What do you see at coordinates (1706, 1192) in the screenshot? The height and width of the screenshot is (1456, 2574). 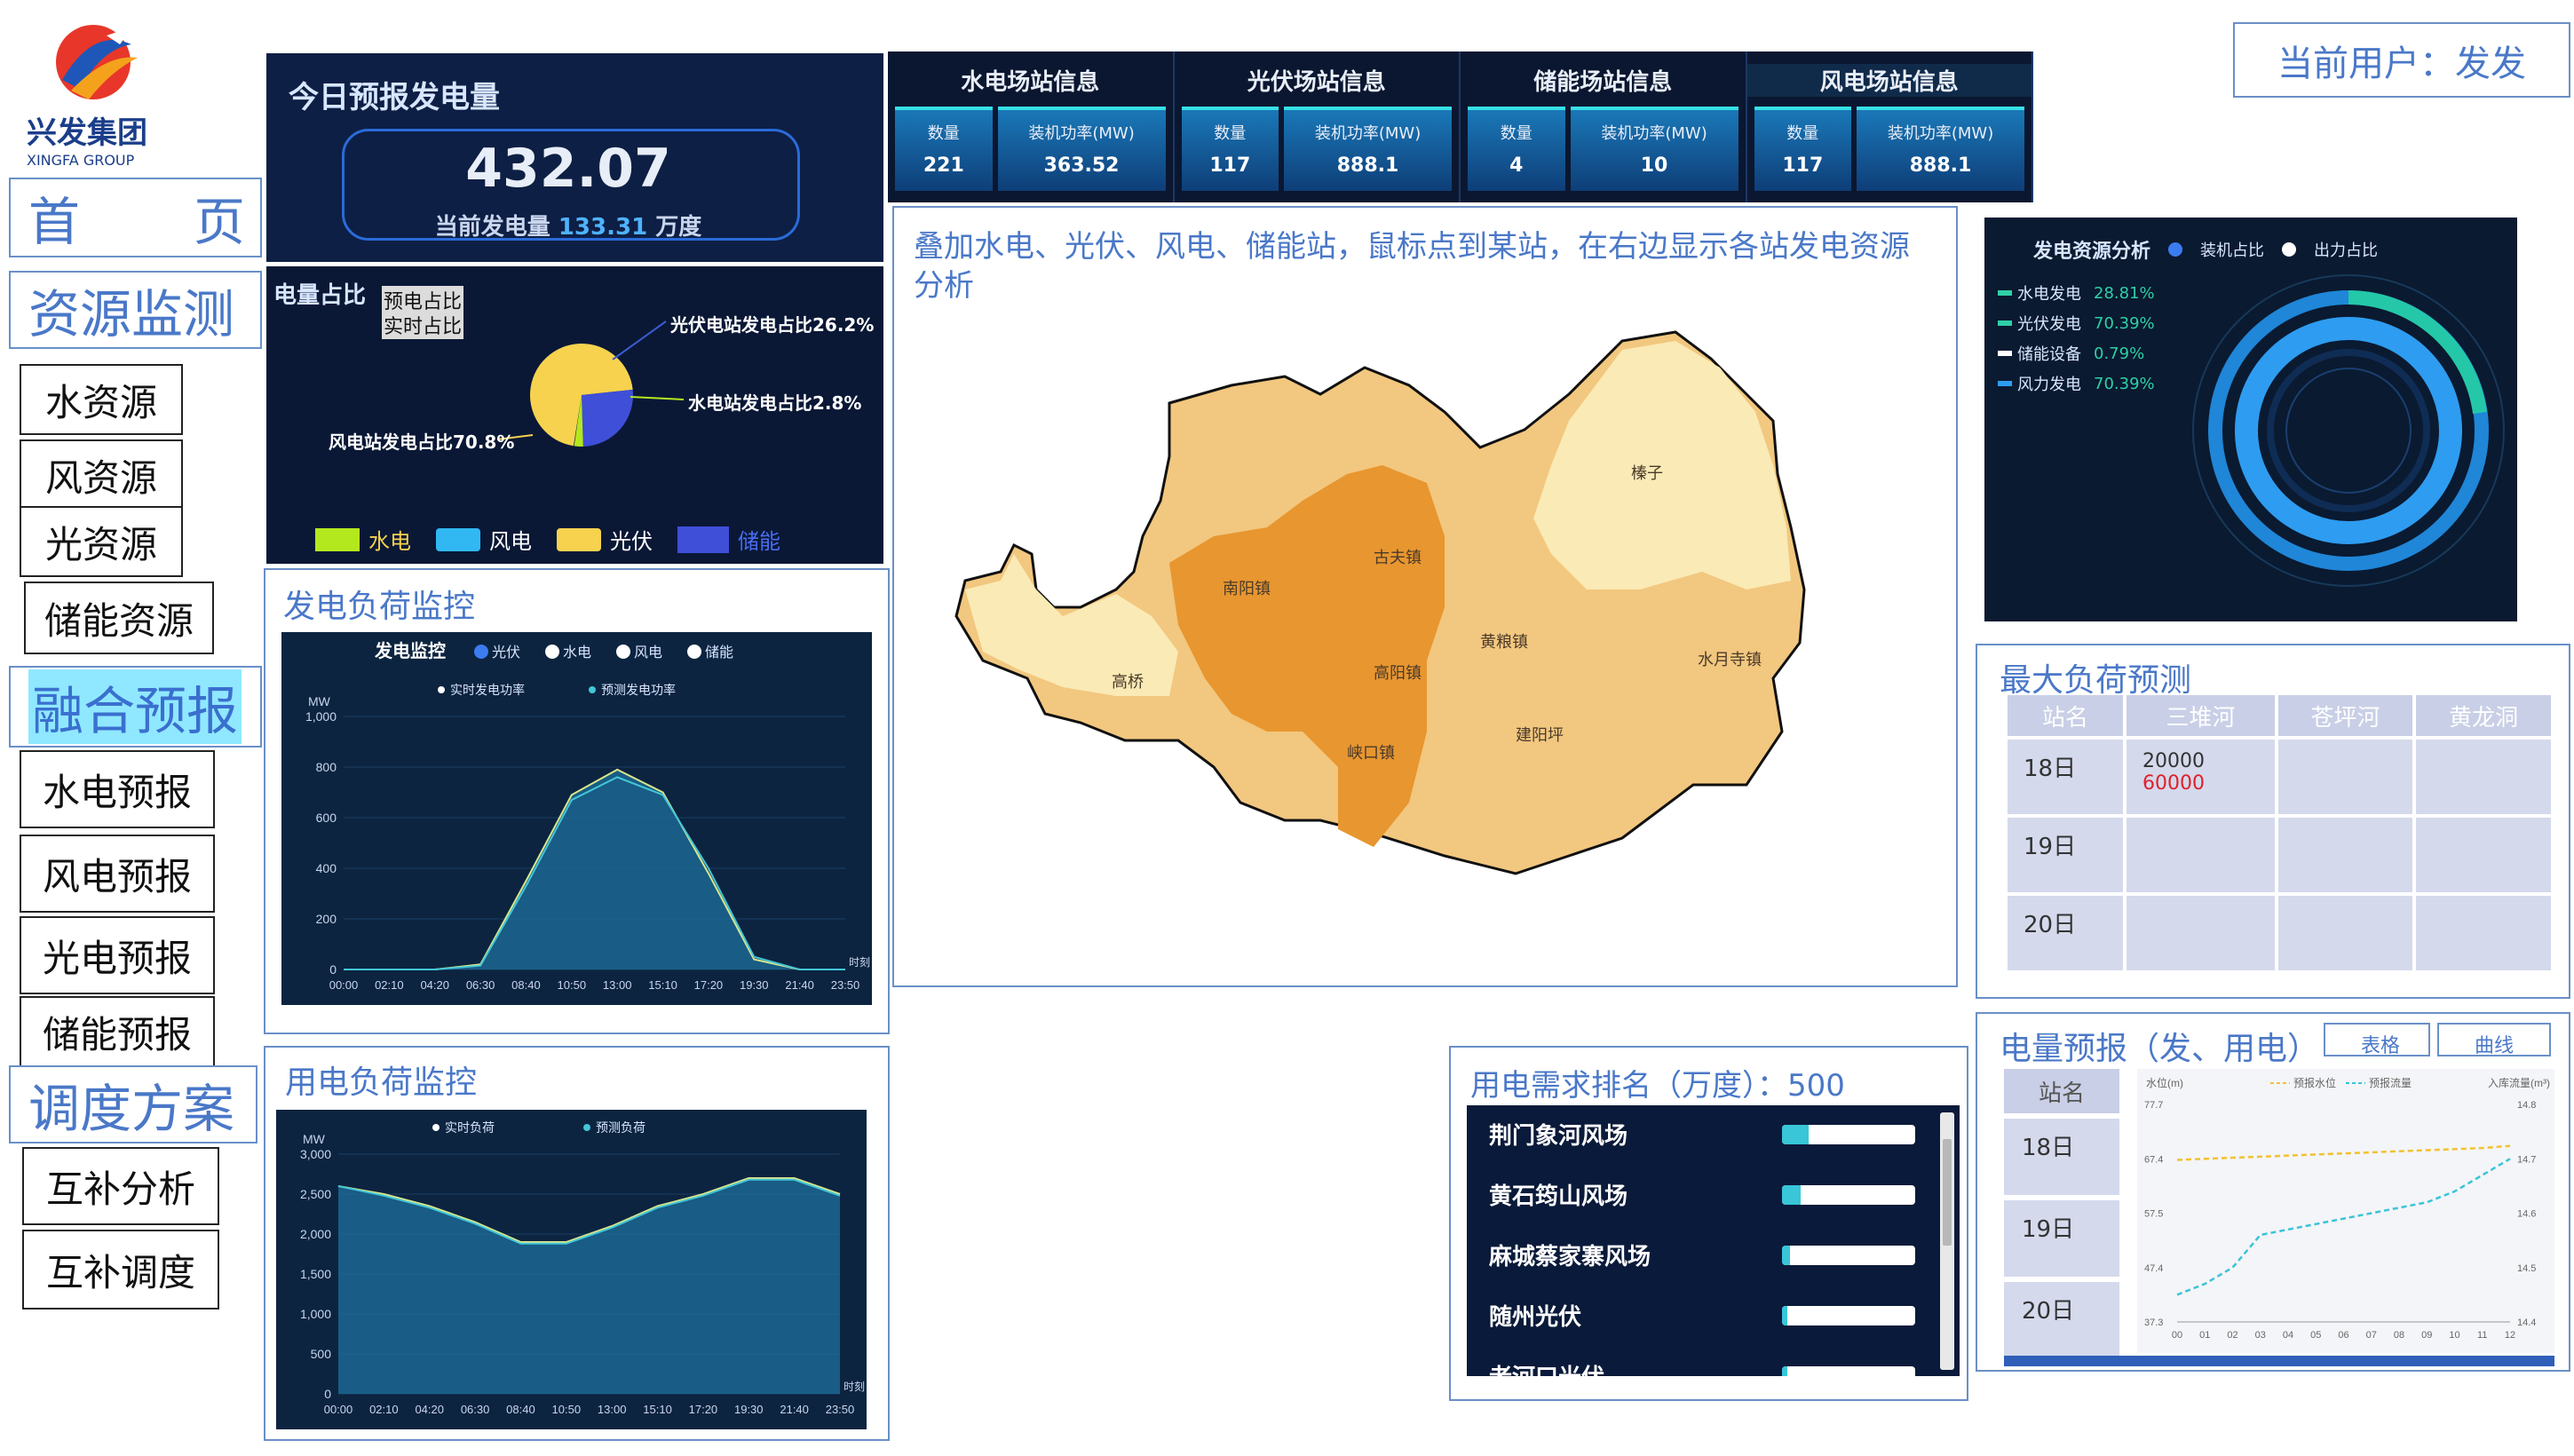 I see `rank-item: 黄石筠山风场` at bounding box center [1706, 1192].